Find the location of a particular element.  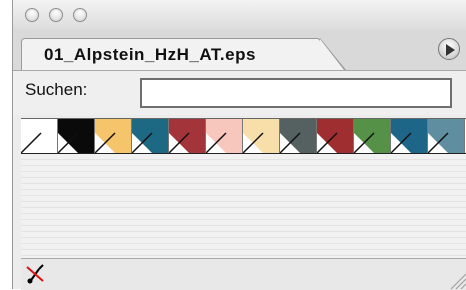

no-color-icon is located at coordinates (36, 274).